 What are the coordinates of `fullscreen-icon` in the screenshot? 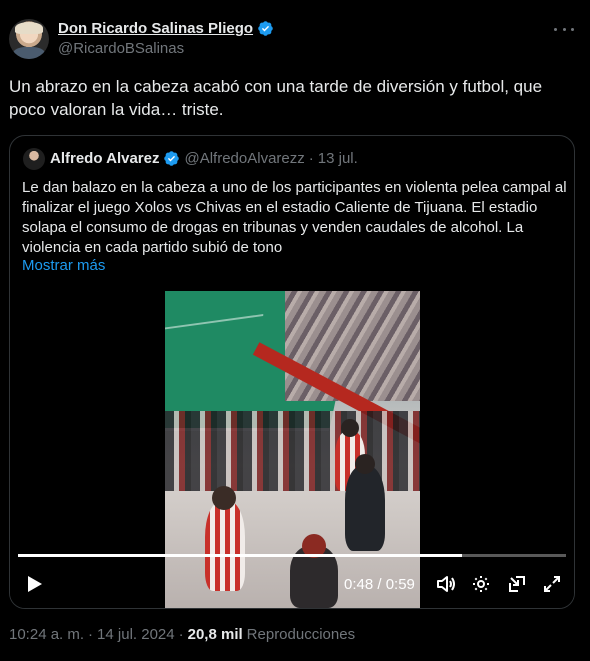 It's located at (552, 584).